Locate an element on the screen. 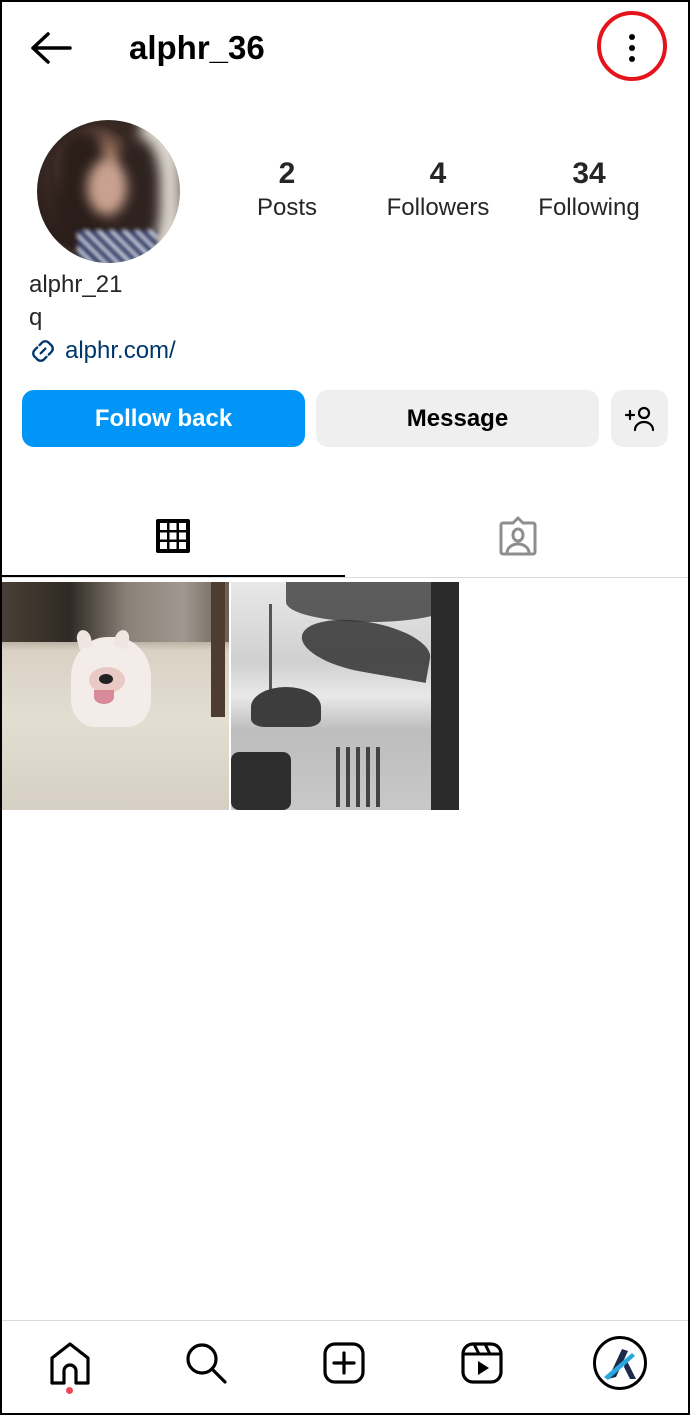 The width and height of the screenshot is (690, 1415). nav-profile is located at coordinates (620, 1363).